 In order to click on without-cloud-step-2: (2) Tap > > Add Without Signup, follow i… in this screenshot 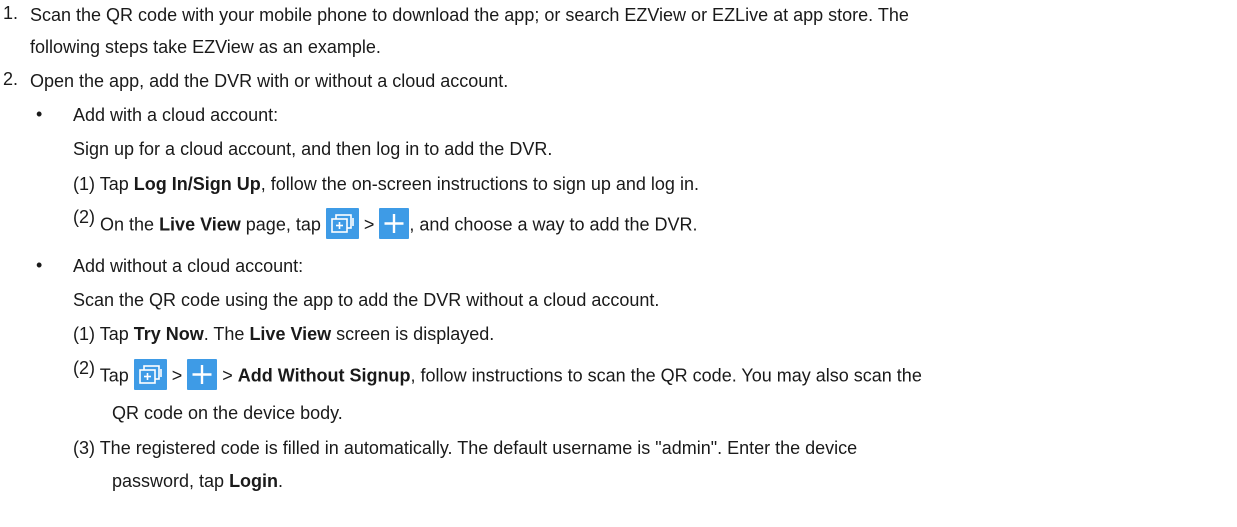, I will do `click(497, 375)`.